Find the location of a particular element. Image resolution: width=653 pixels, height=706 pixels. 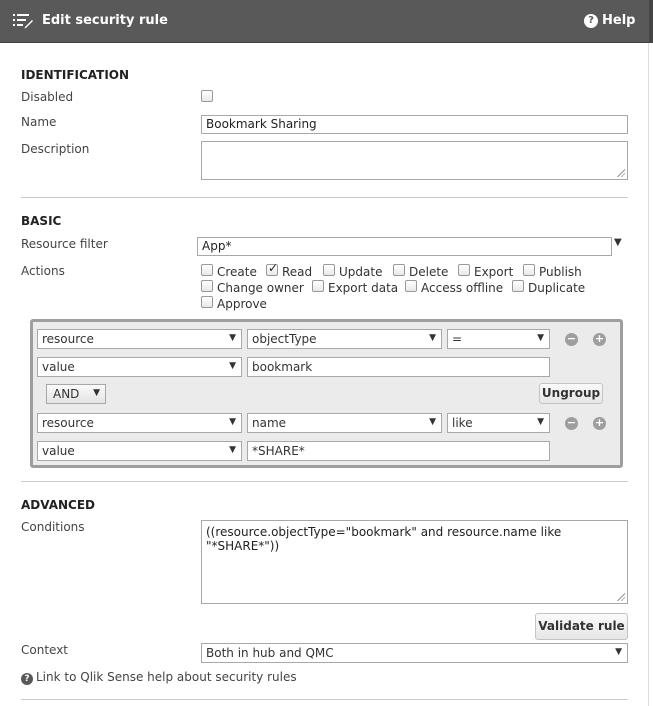

group1-value-type: value is located at coordinates (58, 367).